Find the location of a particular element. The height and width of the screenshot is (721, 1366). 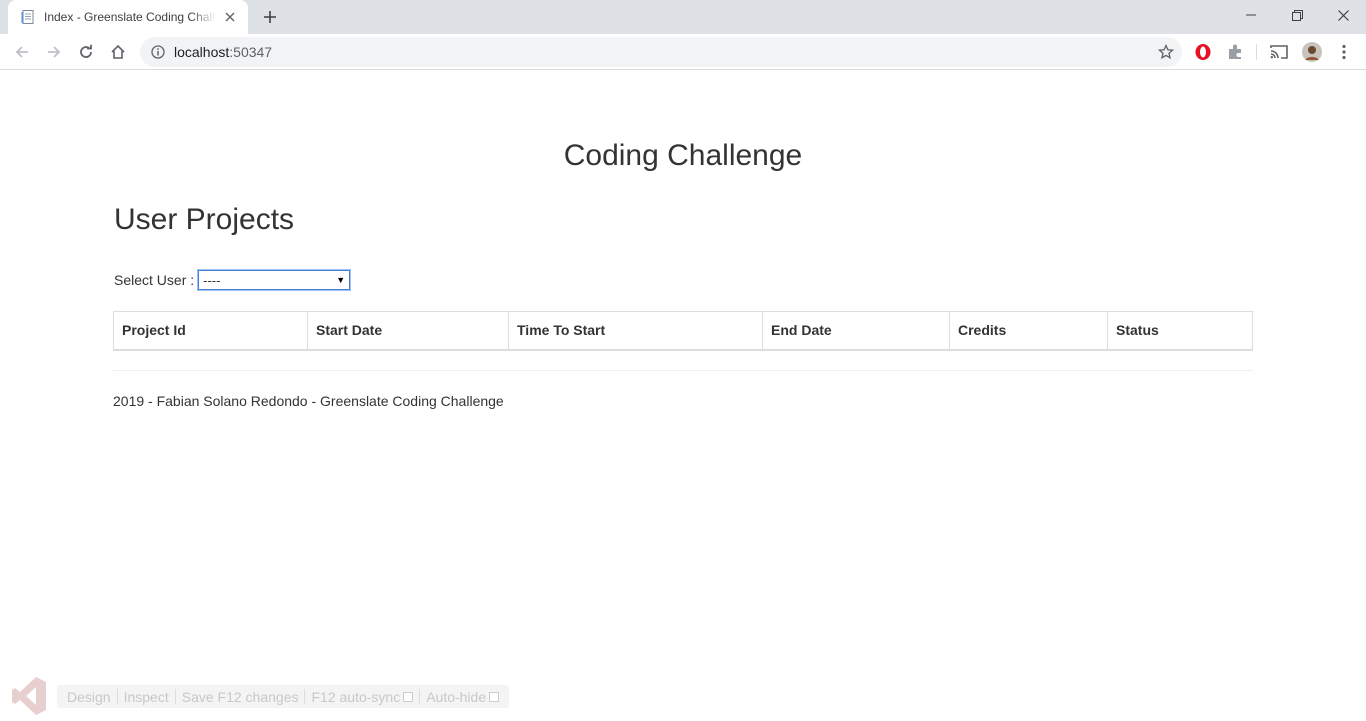

column-header-credits: Credits is located at coordinates (1028, 331).